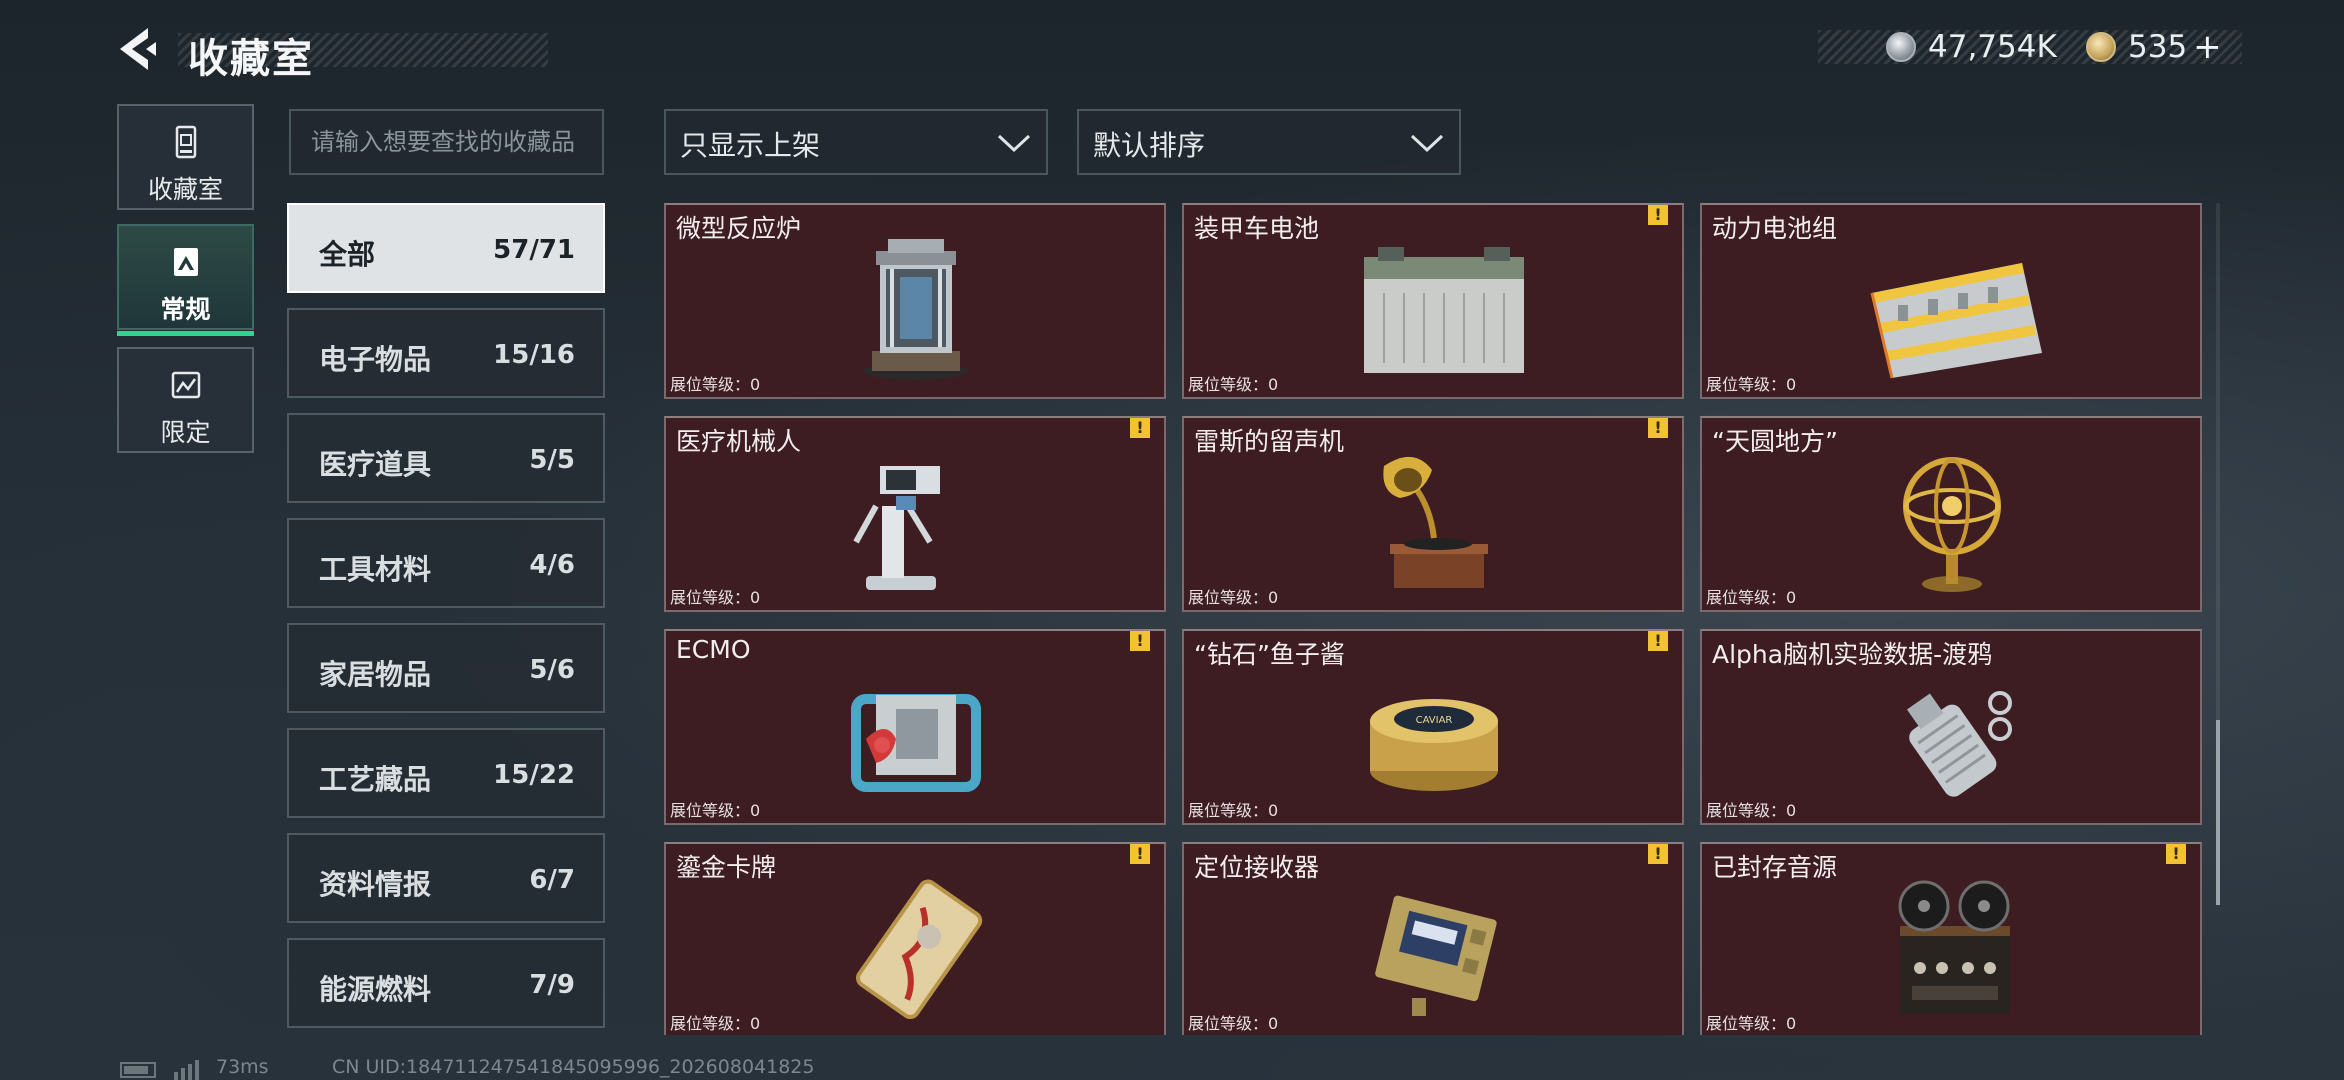 The width and height of the screenshot is (2344, 1080). I want to click on gramophone-icon, so click(1435, 522).